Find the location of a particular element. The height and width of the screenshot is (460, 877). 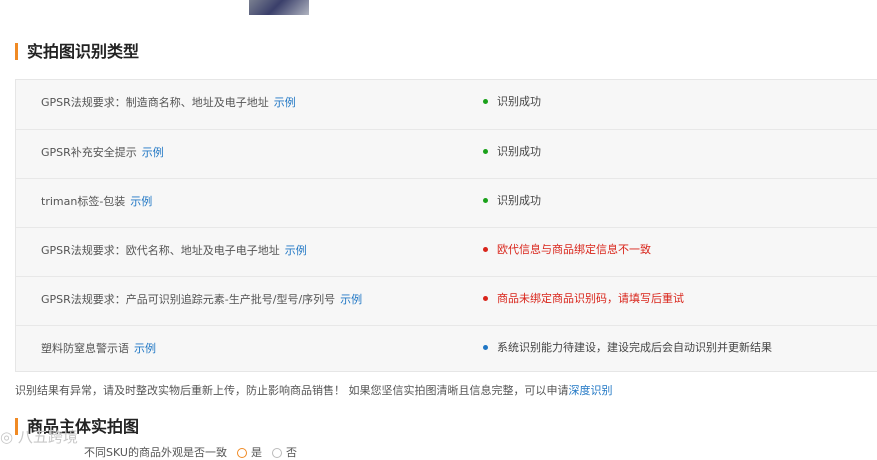

requirement-cell: 塑料防窒息警示语 示例 is located at coordinates (98, 350).